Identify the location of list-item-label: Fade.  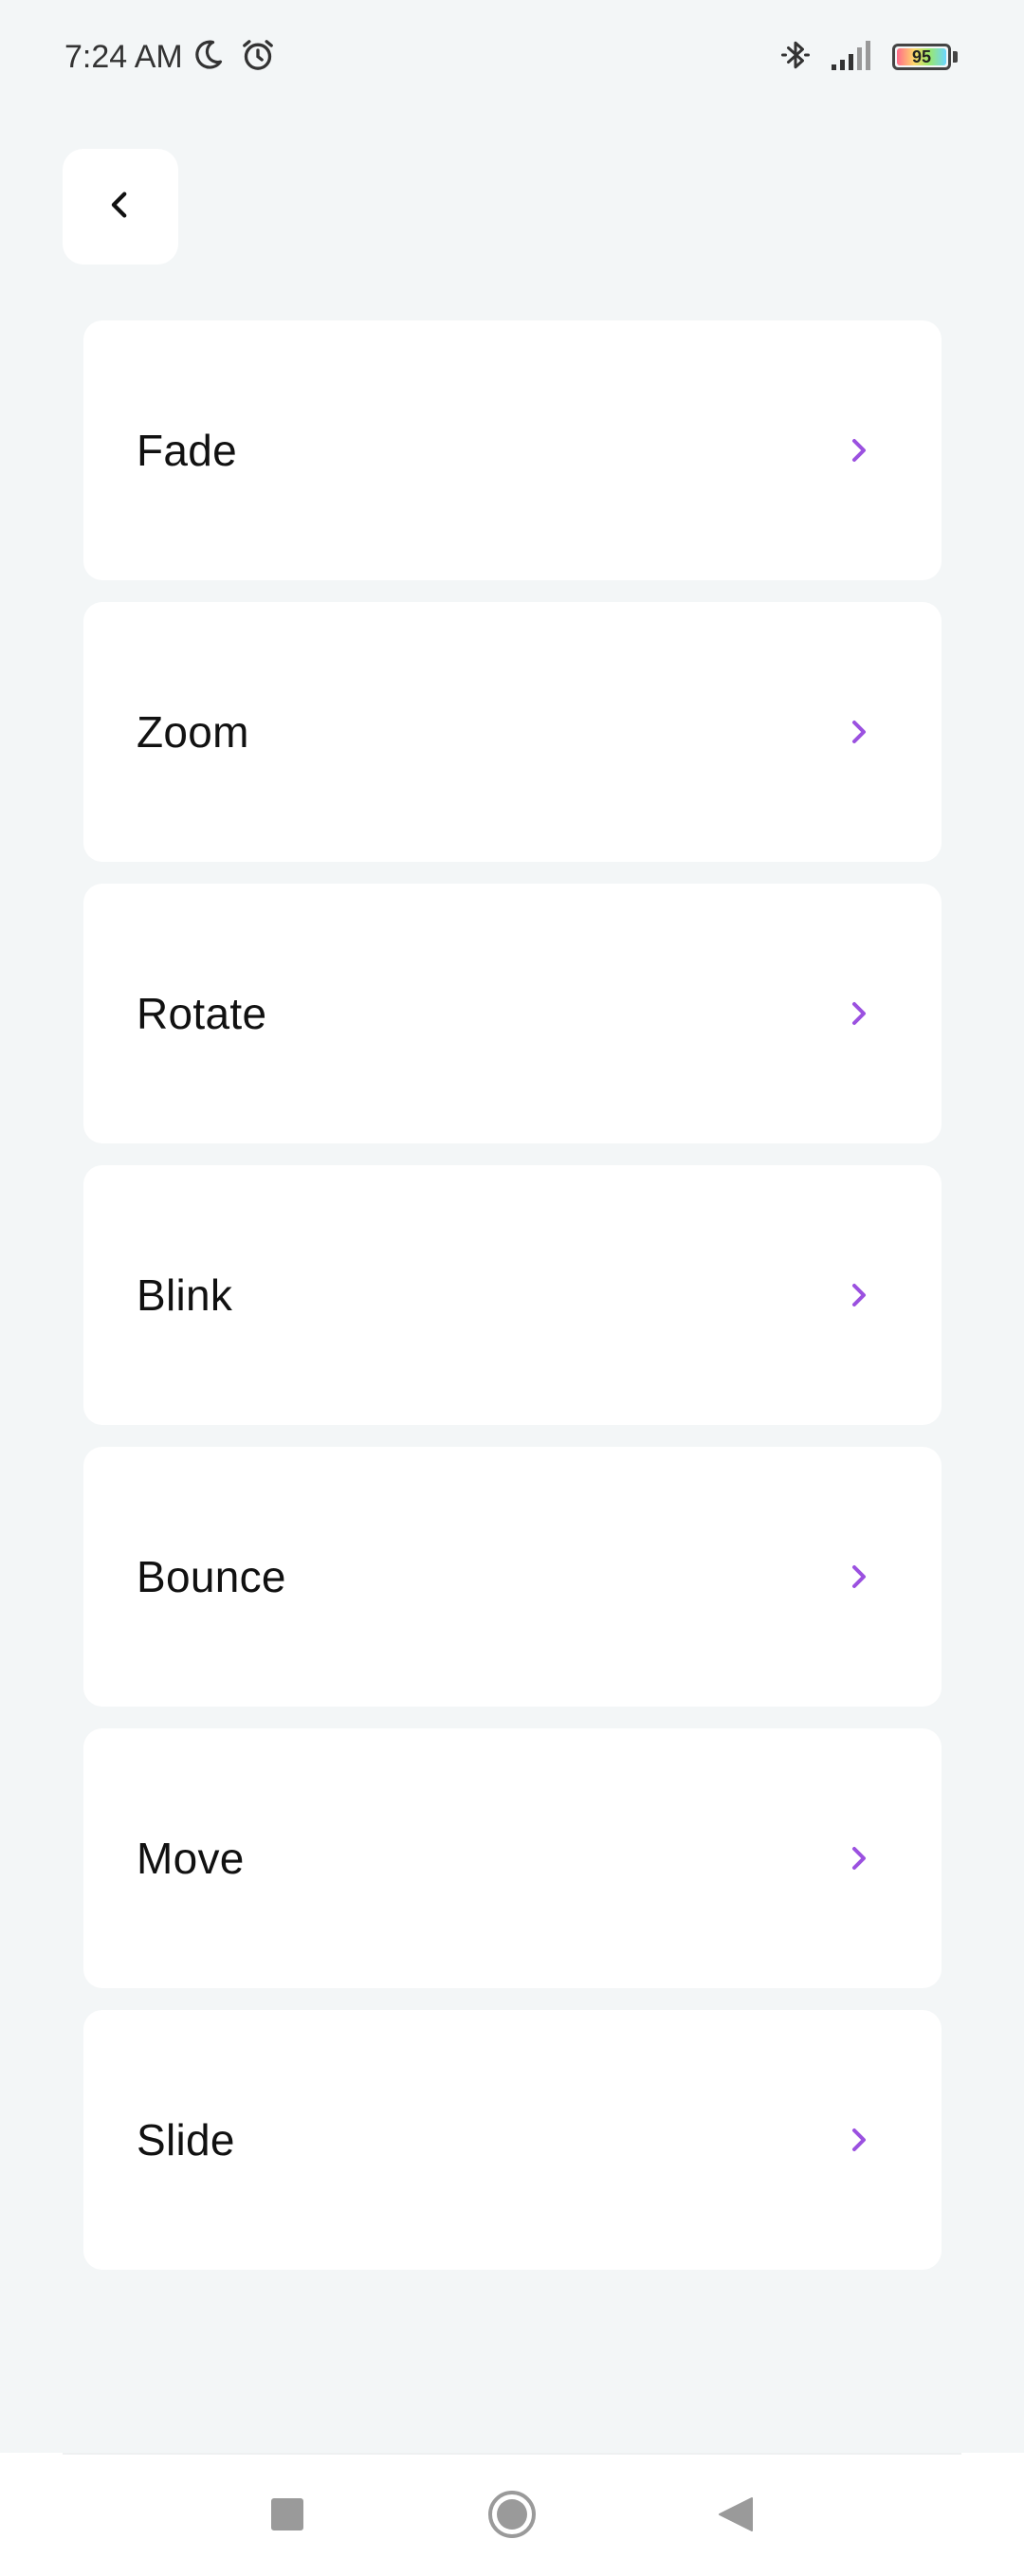
(187, 450).